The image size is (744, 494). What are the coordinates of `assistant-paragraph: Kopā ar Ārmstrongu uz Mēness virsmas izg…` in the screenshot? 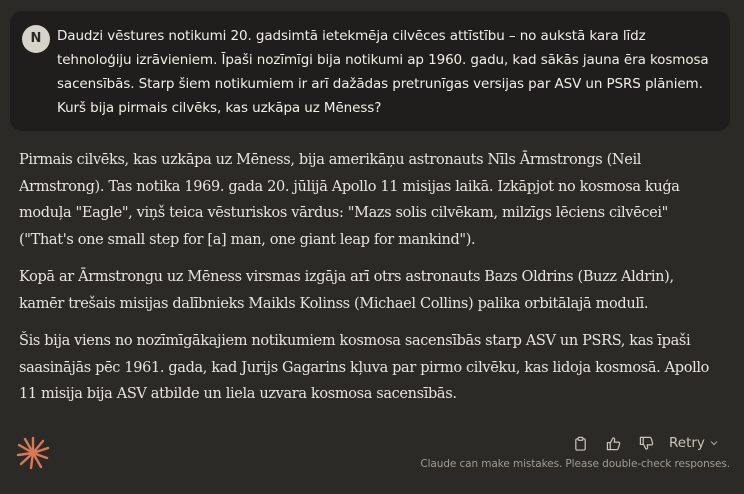 It's located at (346, 290).